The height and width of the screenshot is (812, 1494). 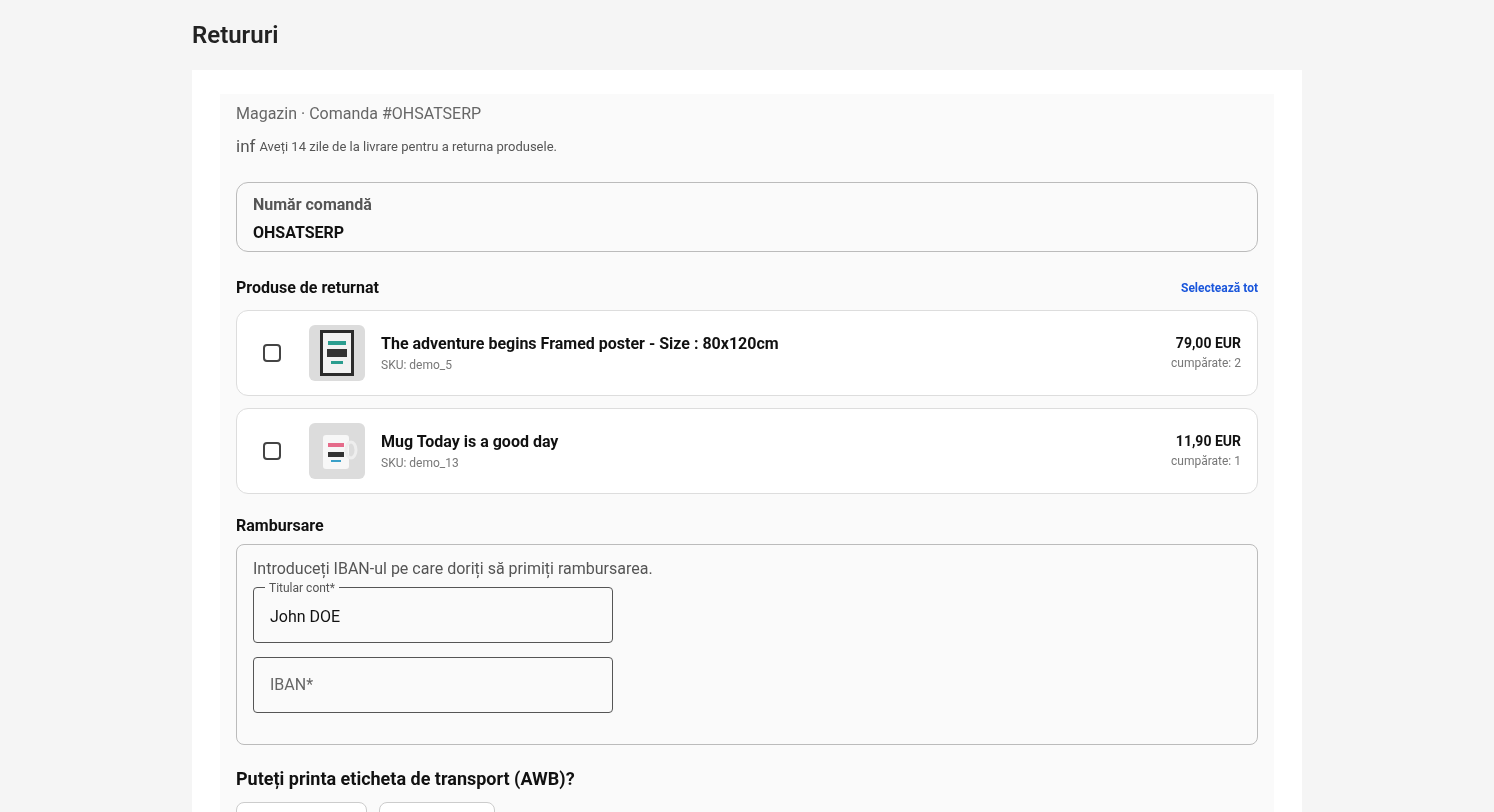 What do you see at coordinates (307, 287) in the screenshot?
I see `section-title: Produse de returnat` at bounding box center [307, 287].